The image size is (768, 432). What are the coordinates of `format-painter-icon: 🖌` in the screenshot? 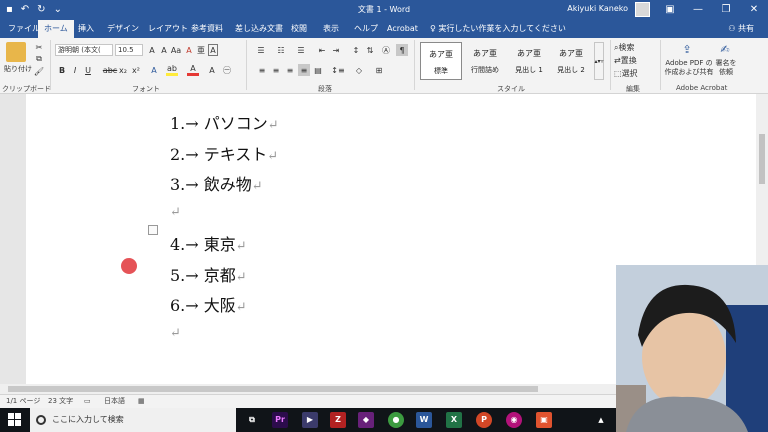 It's located at (39, 71).